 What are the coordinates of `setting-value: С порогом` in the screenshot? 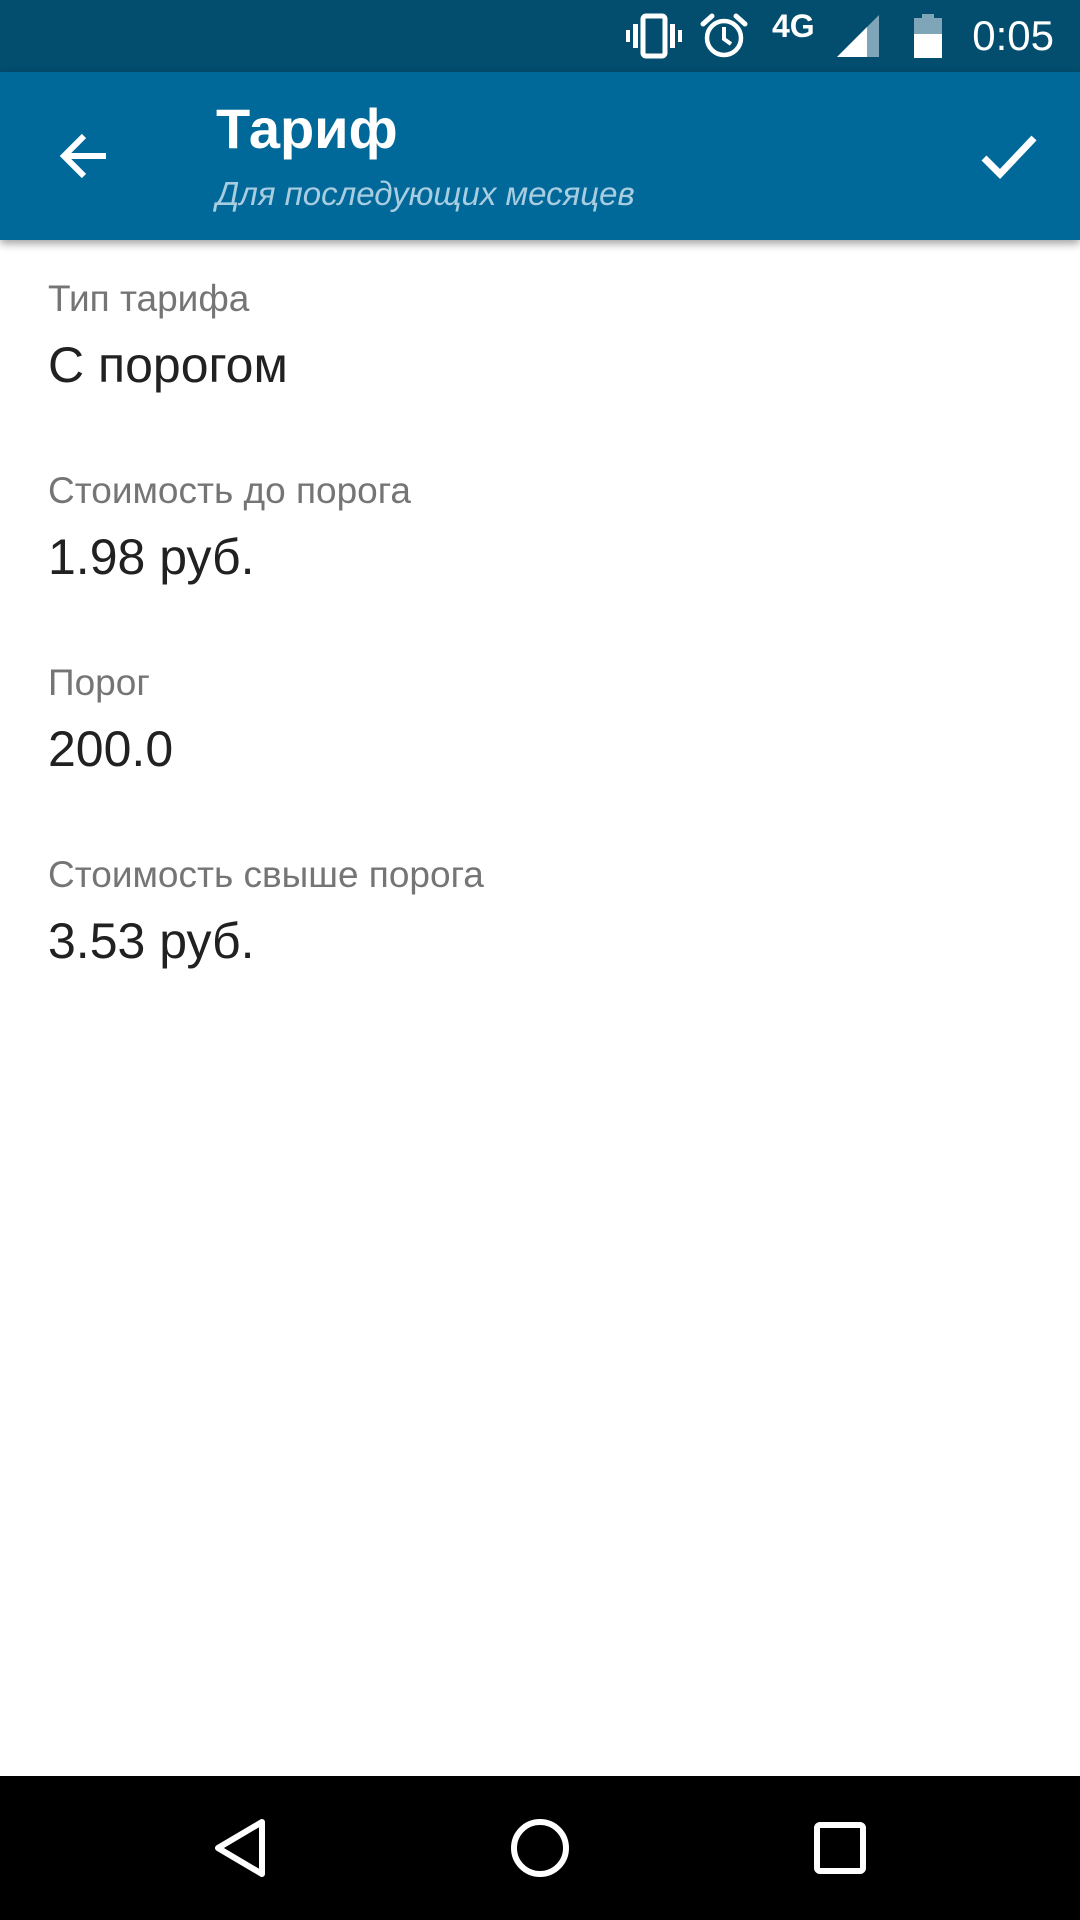 It's located at (168, 365).